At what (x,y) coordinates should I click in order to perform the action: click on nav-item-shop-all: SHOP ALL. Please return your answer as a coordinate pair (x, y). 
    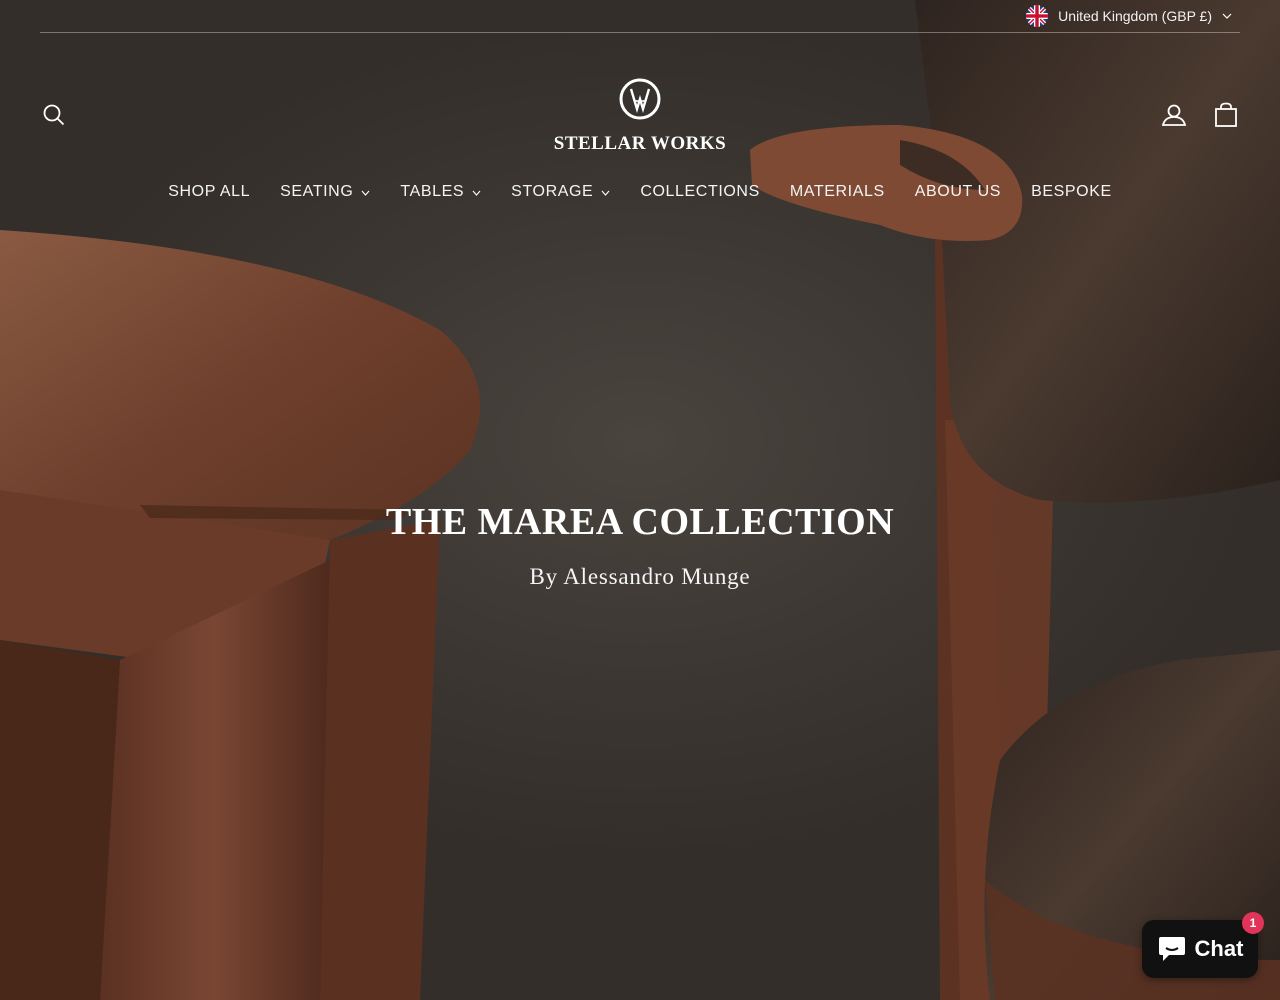
    Looking at the image, I should click on (209, 192).